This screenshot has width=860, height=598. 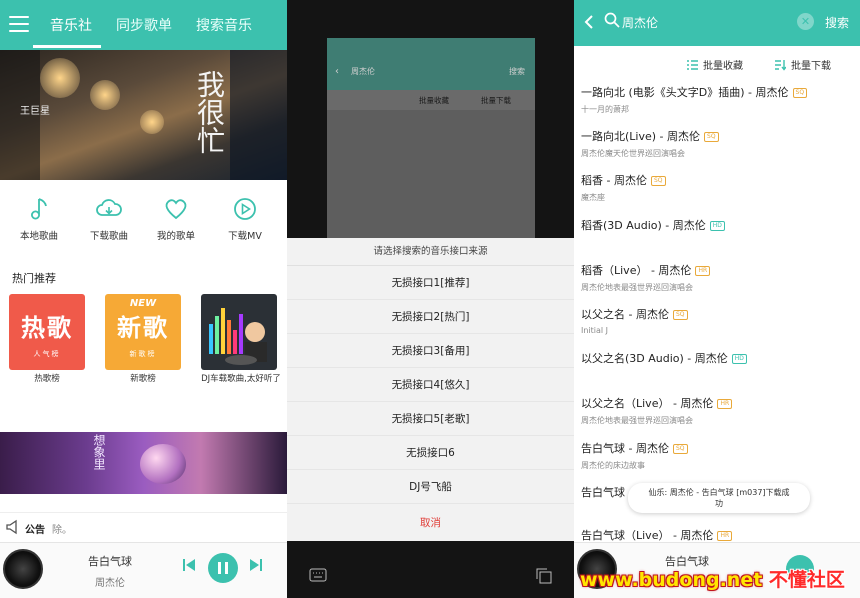 What do you see at coordinates (11, 527) in the screenshot?
I see `megaphone-icon` at bounding box center [11, 527].